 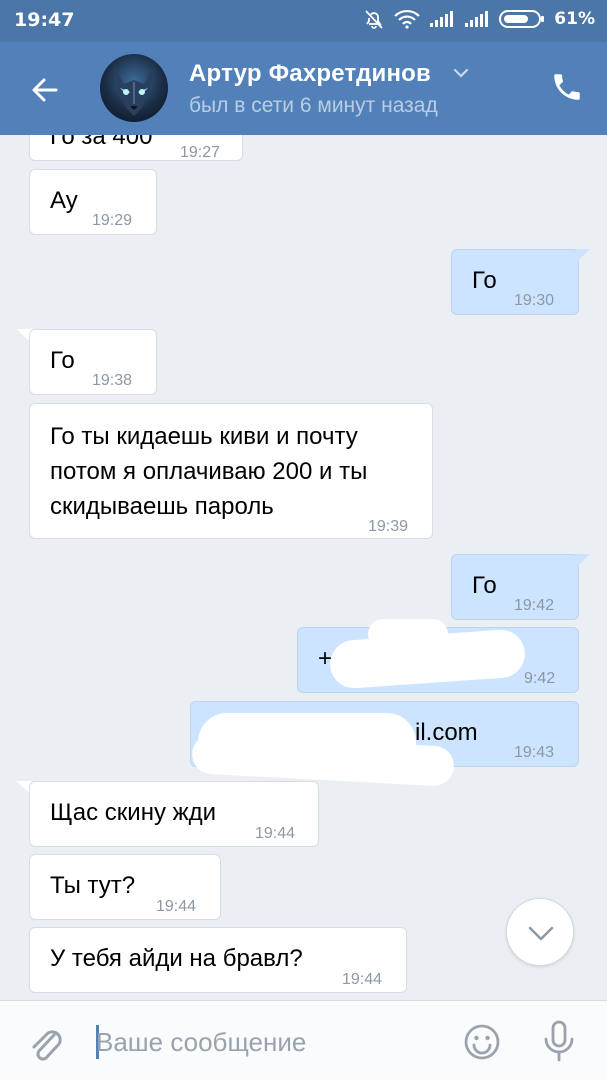 I want to click on message-time: 19:39, so click(x=388, y=526).